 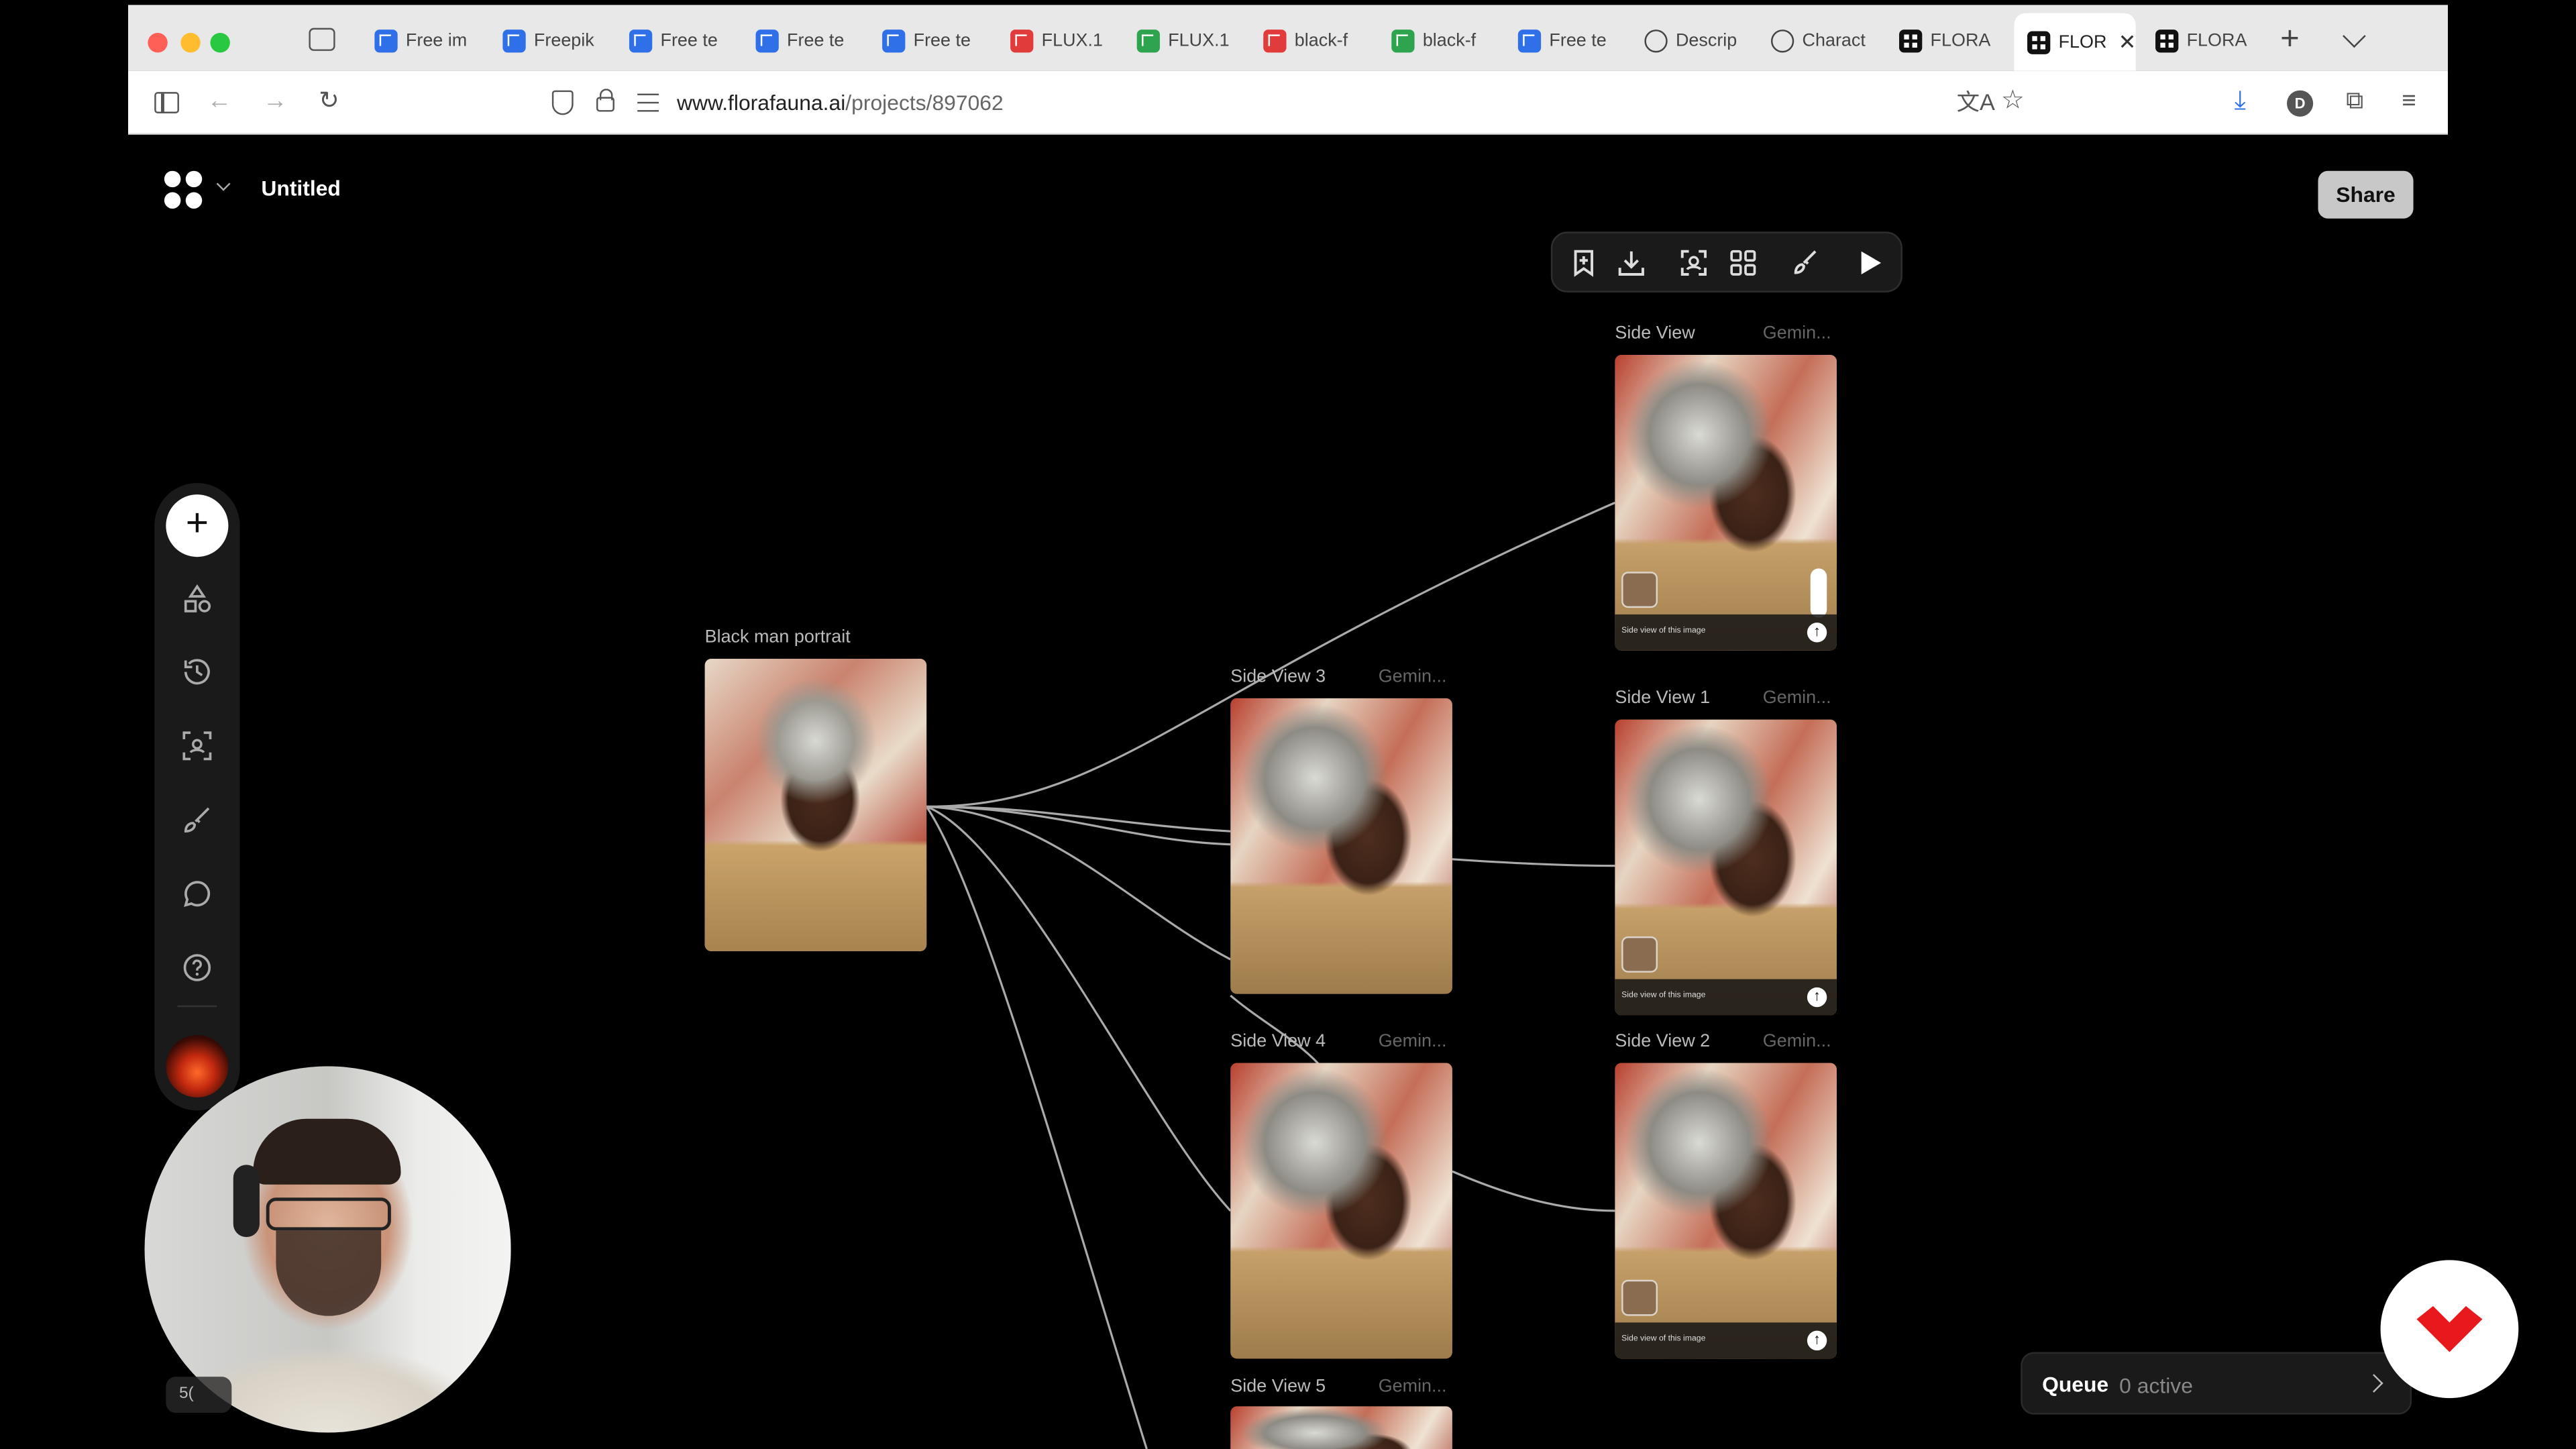 What do you see at coordinates (197, 525) in the screenshot?
I see `add-node-button: +` at bounding box center [197, 525].